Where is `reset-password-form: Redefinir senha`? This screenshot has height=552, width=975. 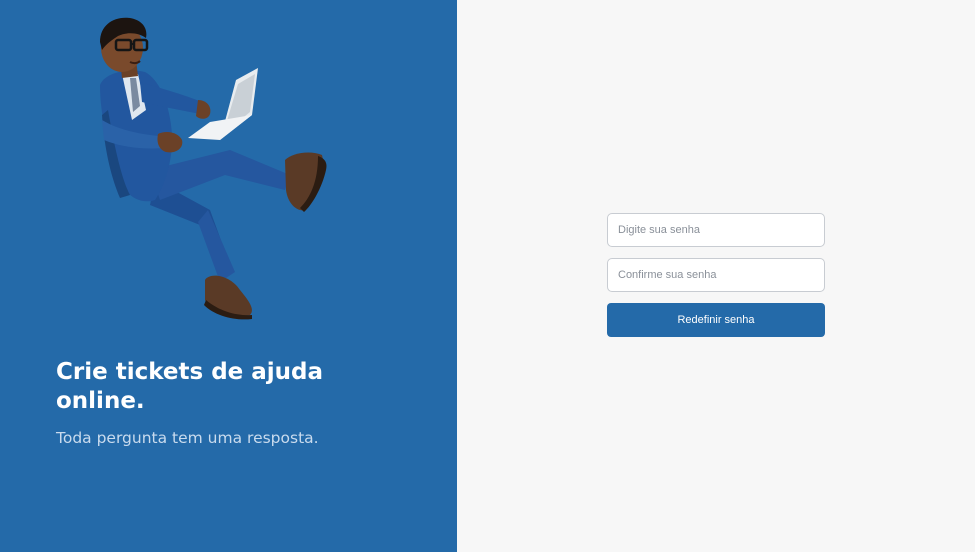 reset-password-form: Redefinir senha is located at coordinates (716, 275).